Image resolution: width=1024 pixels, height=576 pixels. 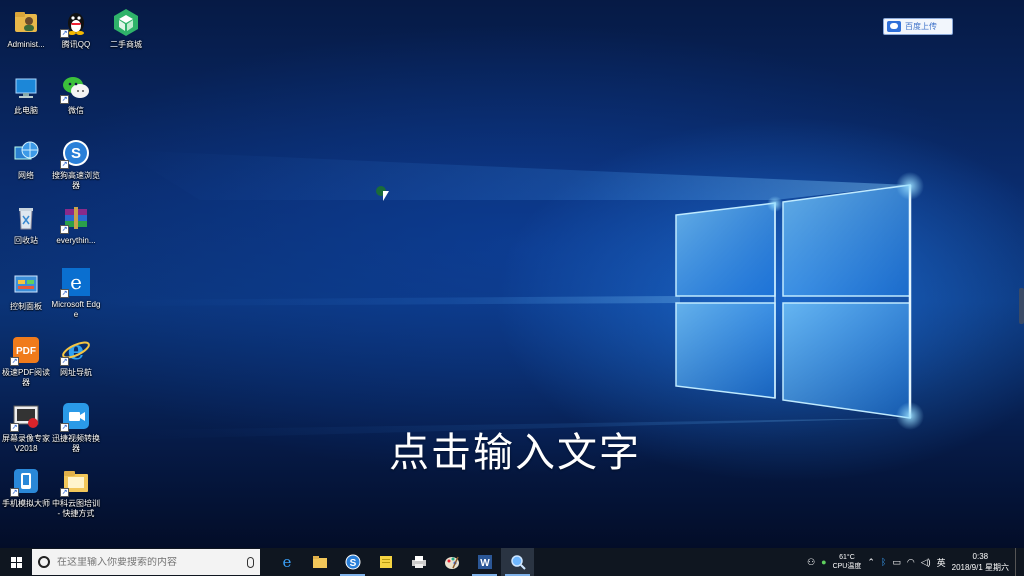 I want to click on taskbar-search, so click(x=146, y=562).